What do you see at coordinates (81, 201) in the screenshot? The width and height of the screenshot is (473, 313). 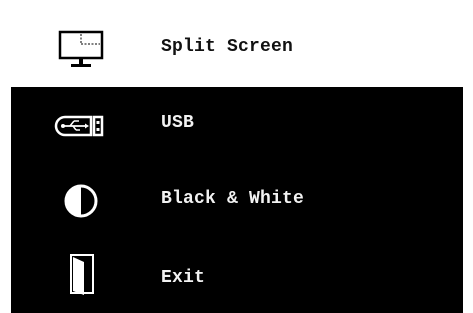 I see `contrast-icon` at bounding box center [81, 201].